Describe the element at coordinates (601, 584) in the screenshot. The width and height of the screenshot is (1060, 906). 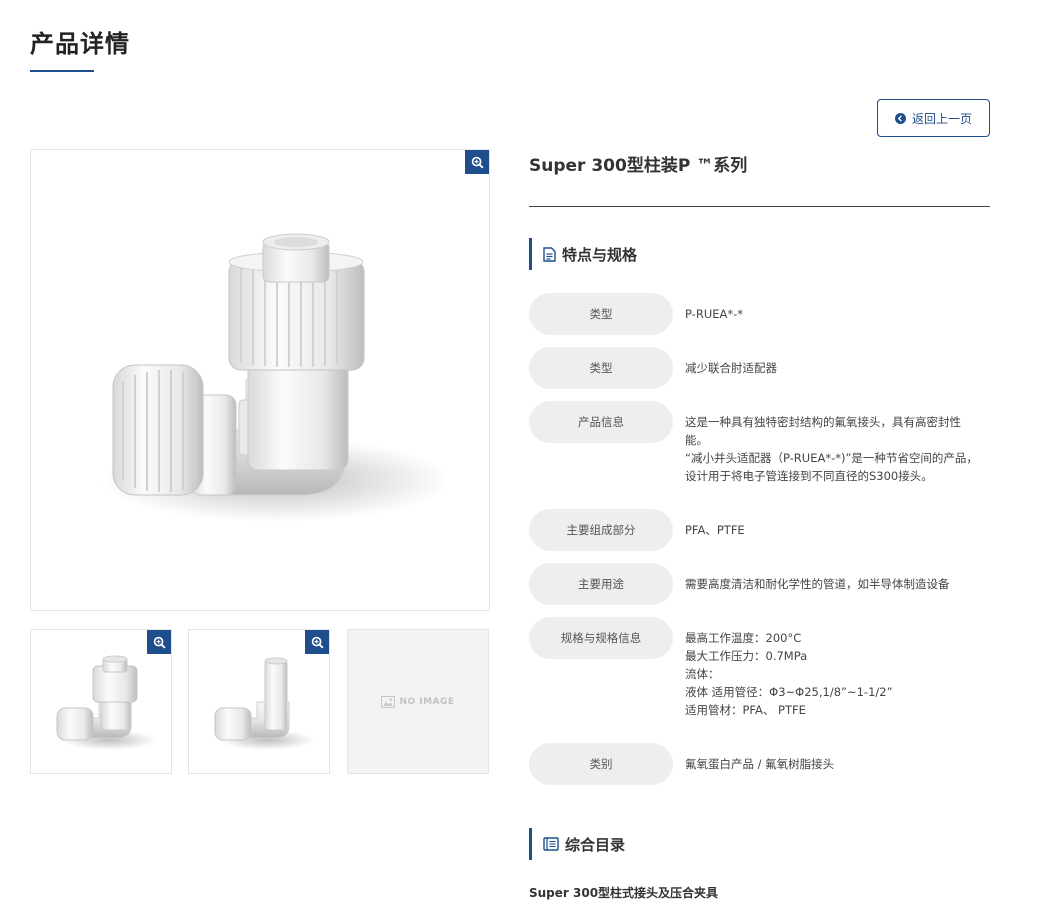
I see `spec-label: 主要用途` at that location.